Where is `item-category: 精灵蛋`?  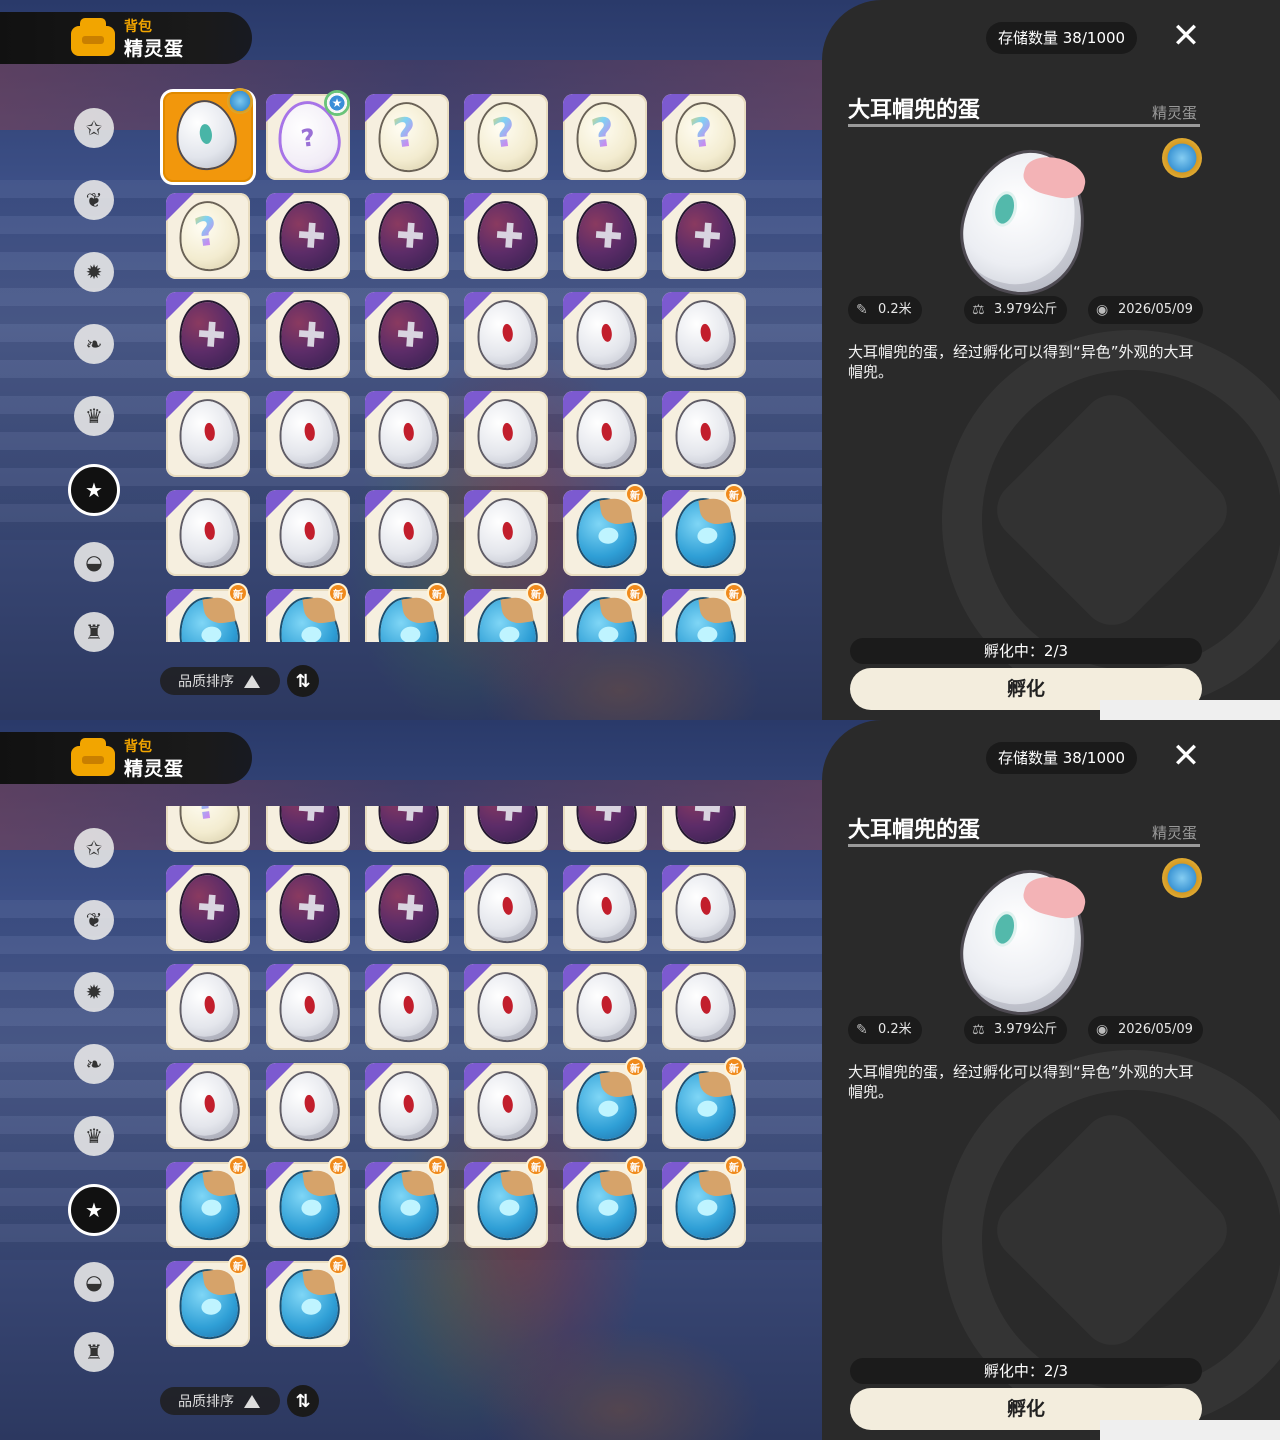 item-category: 精灵蛋 is located at coordinates (1175, 113).